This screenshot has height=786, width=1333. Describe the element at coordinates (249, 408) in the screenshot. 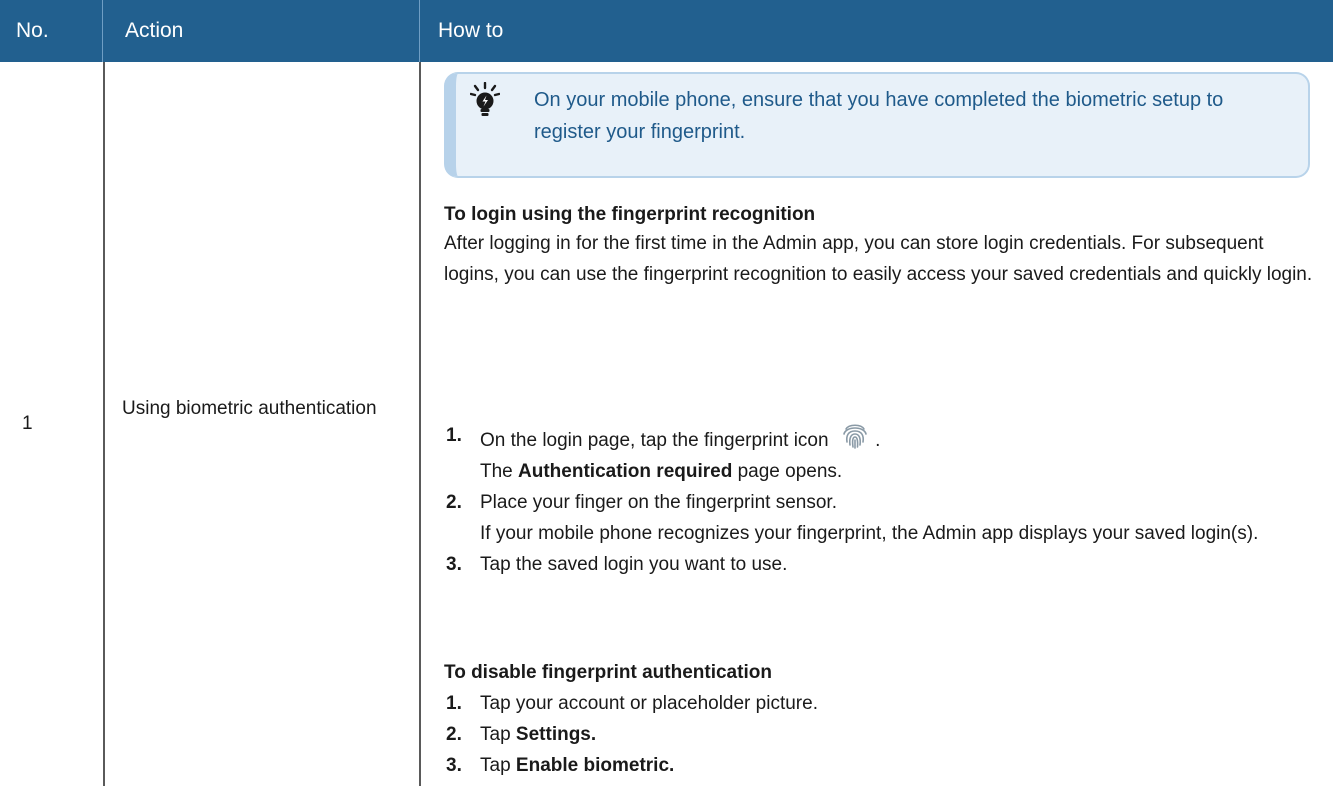

I see `row-action: Using biometric authentication` at that location.